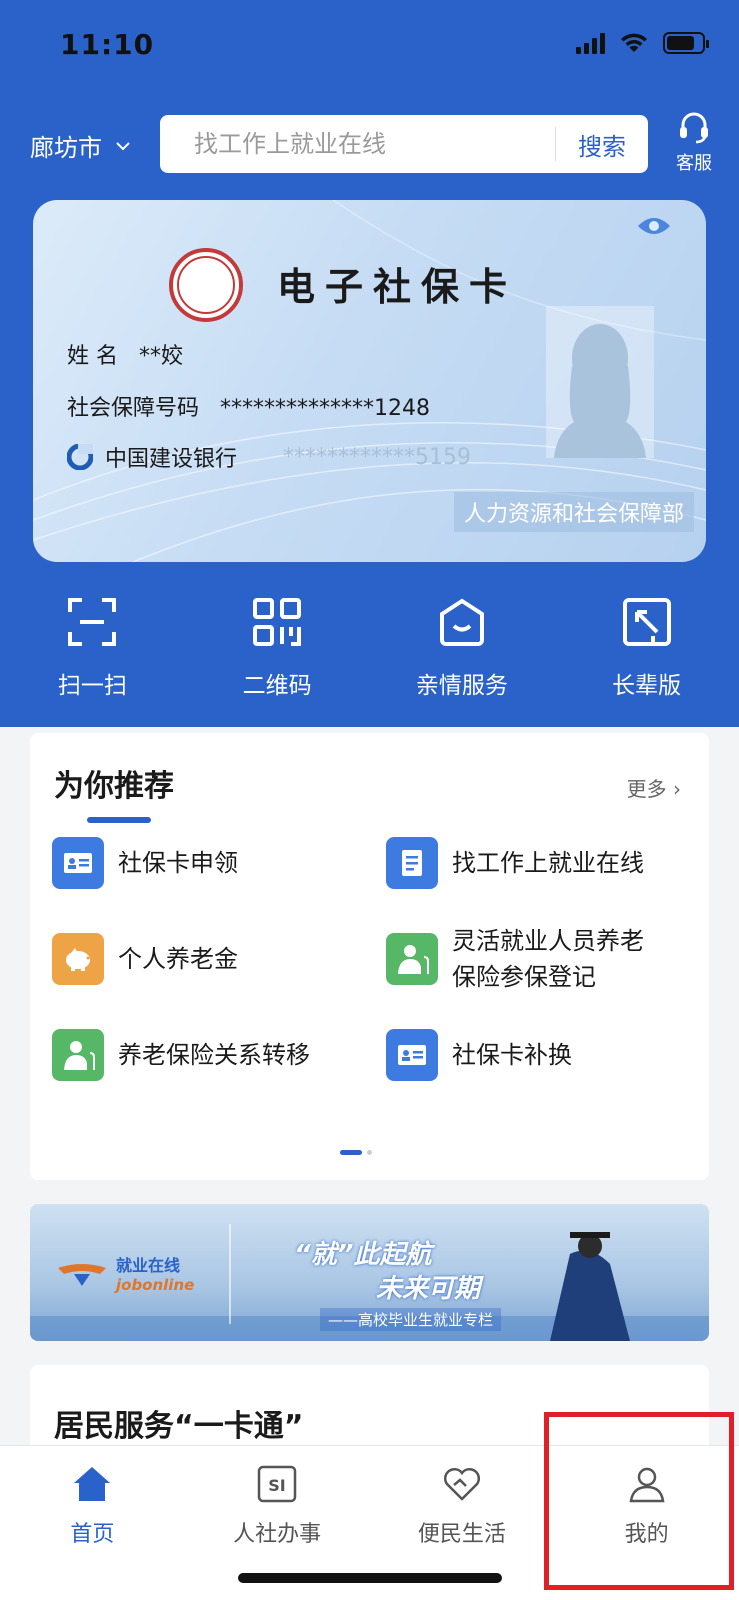 The height and width of the screenshot is (1600, 739). I want to click on banner-headline: “就”此起航, so click(363, 1255).